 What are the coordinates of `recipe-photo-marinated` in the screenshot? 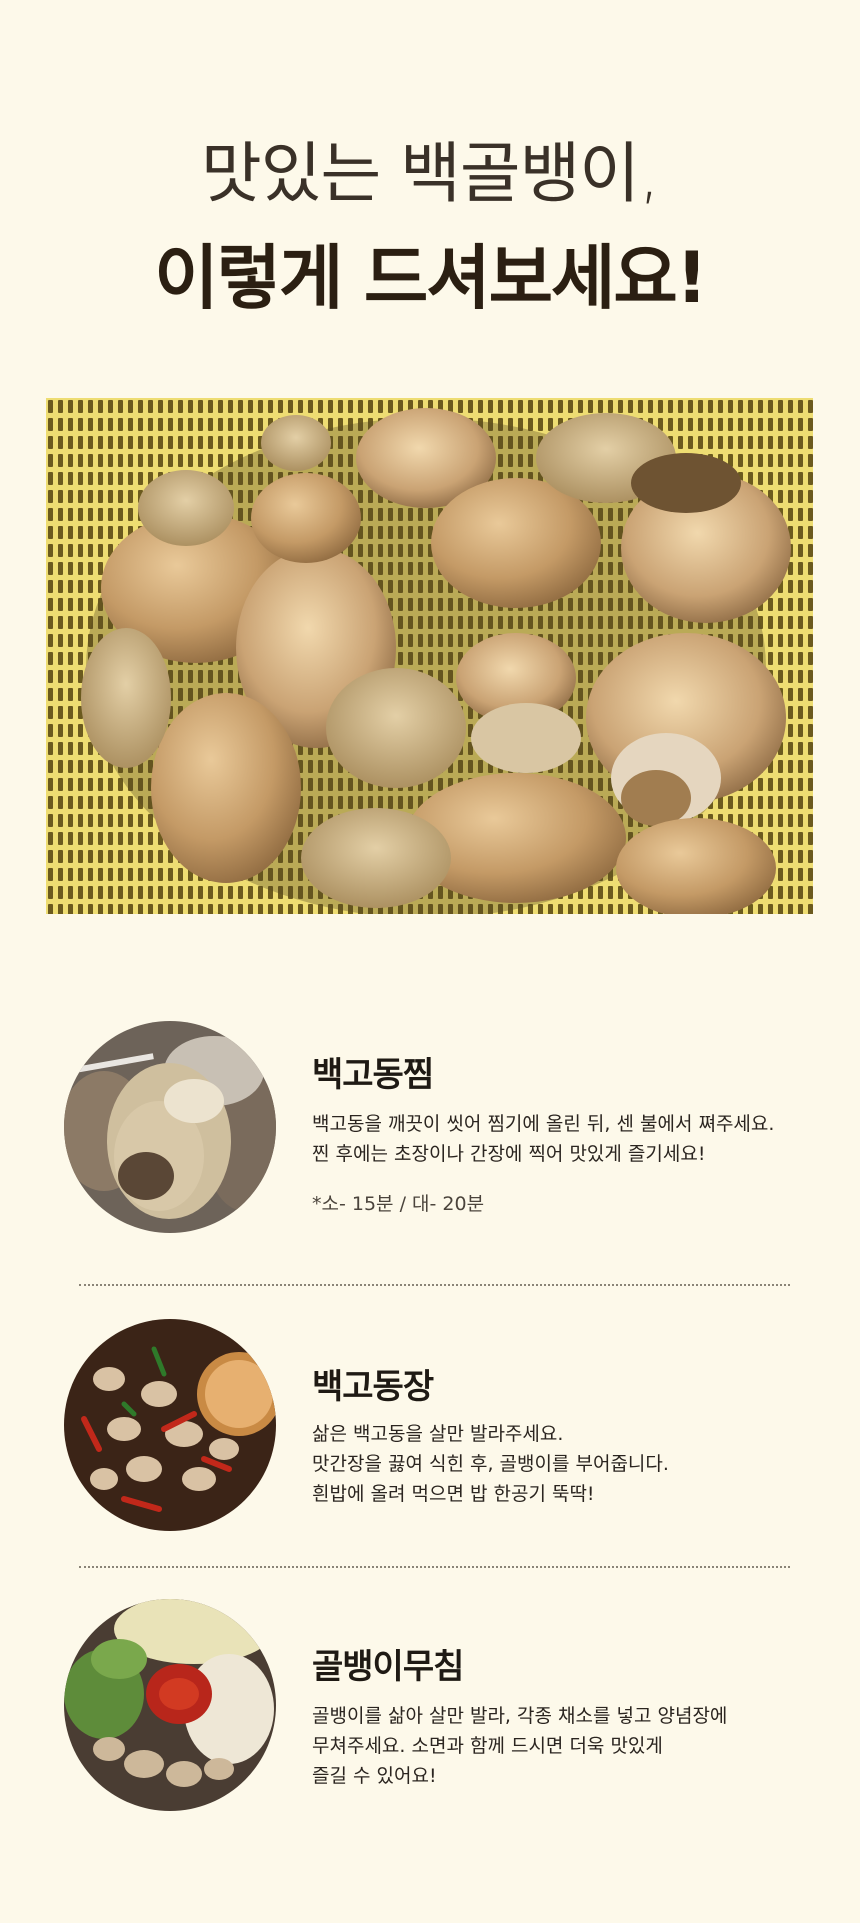 It's located at (170, 1425).